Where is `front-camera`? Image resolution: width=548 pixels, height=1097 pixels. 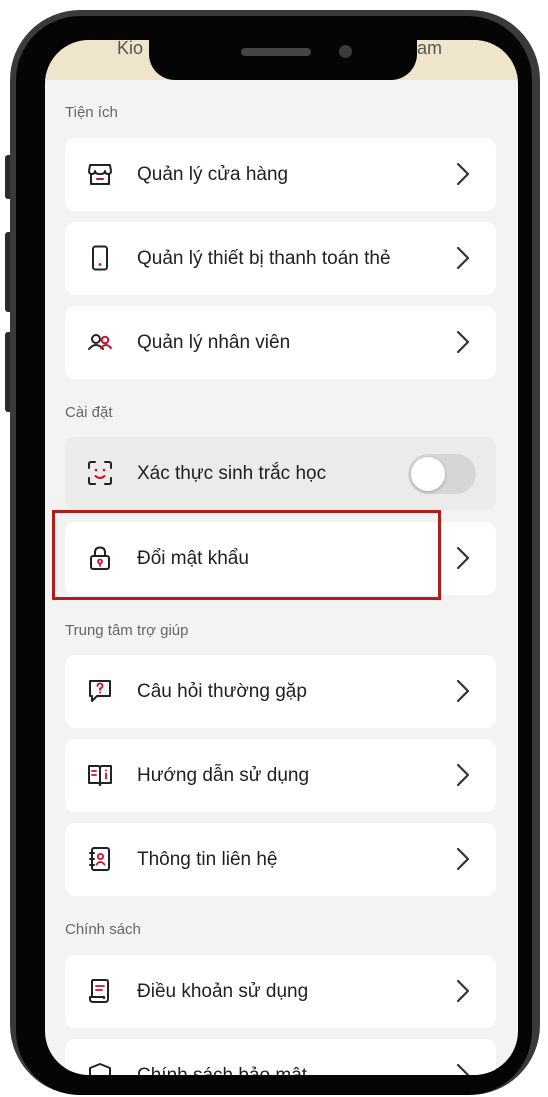
front-camera is located at coordinates (345, 51).